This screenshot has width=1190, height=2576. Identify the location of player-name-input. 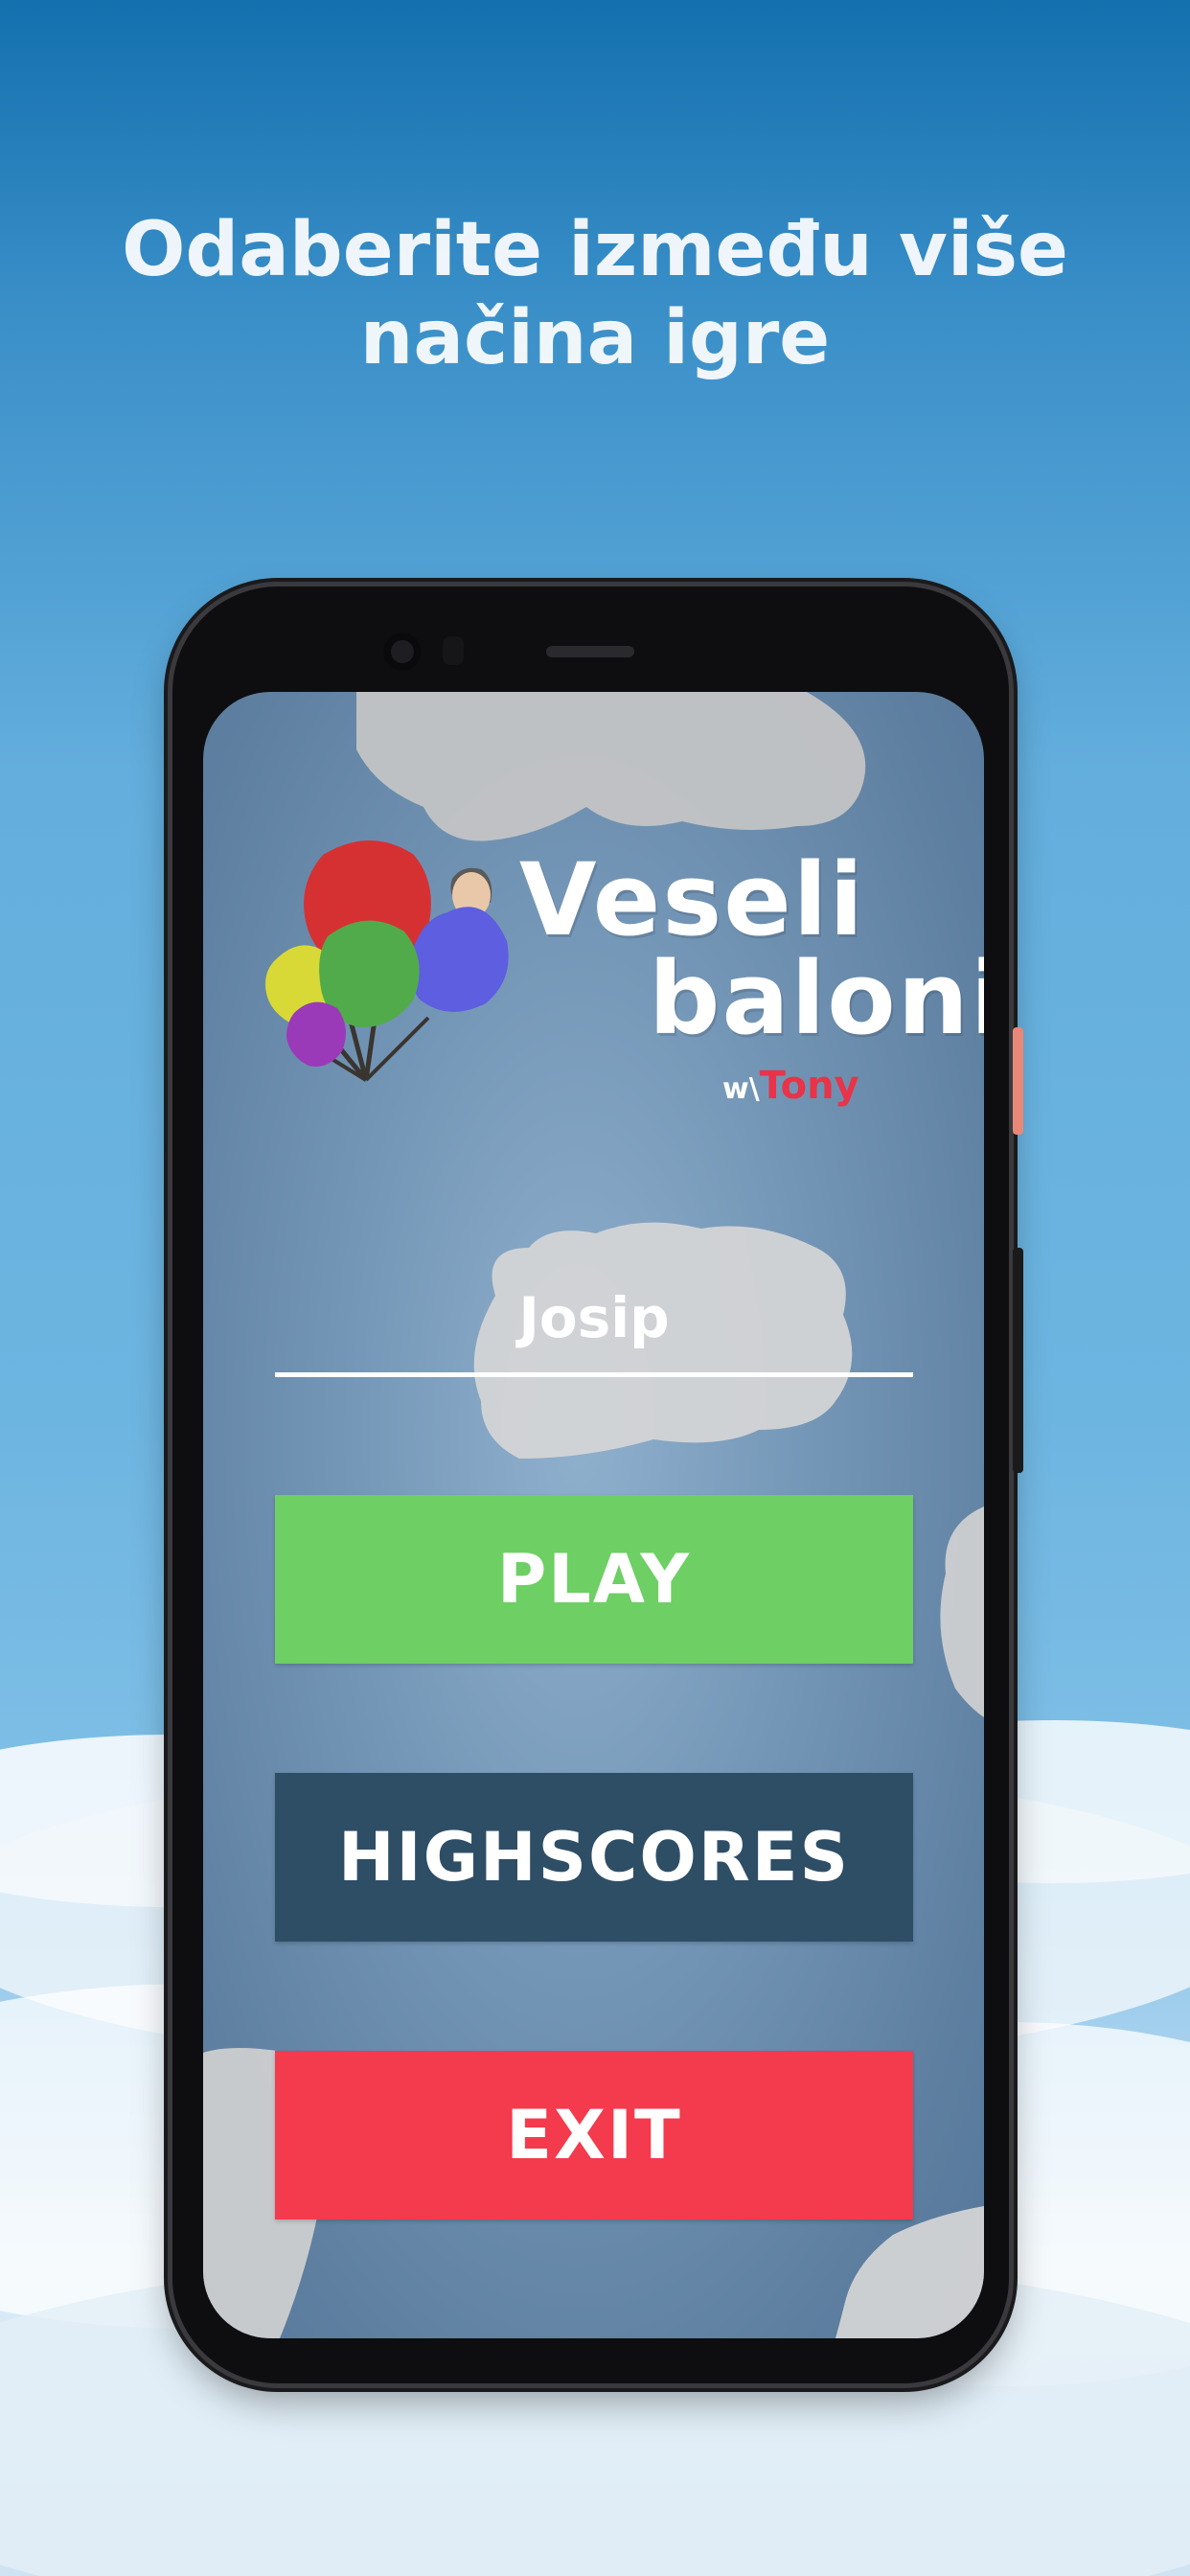
(594, 1319).